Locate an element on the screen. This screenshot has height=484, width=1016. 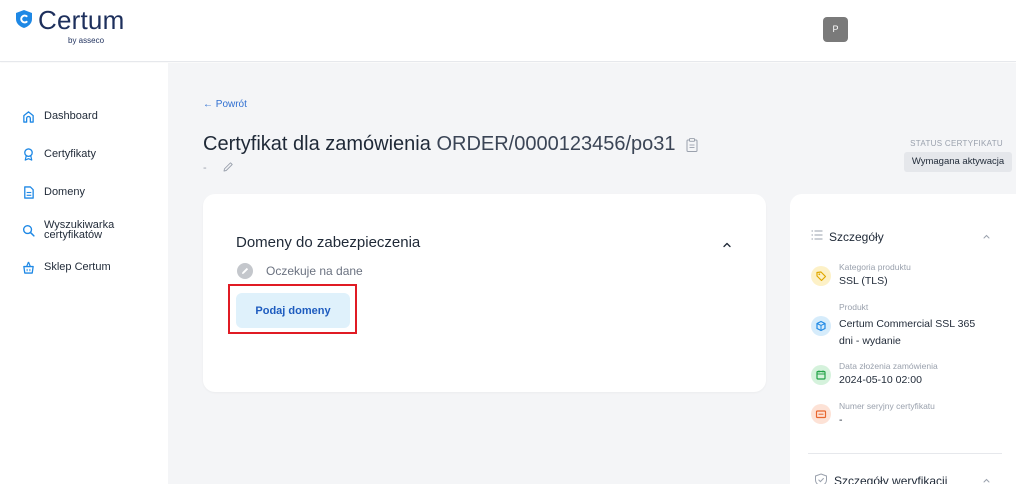
sidebar-item-wyszukiwarka: Wyszukiwarka certyfikatów is located at coordinates (68, 230).